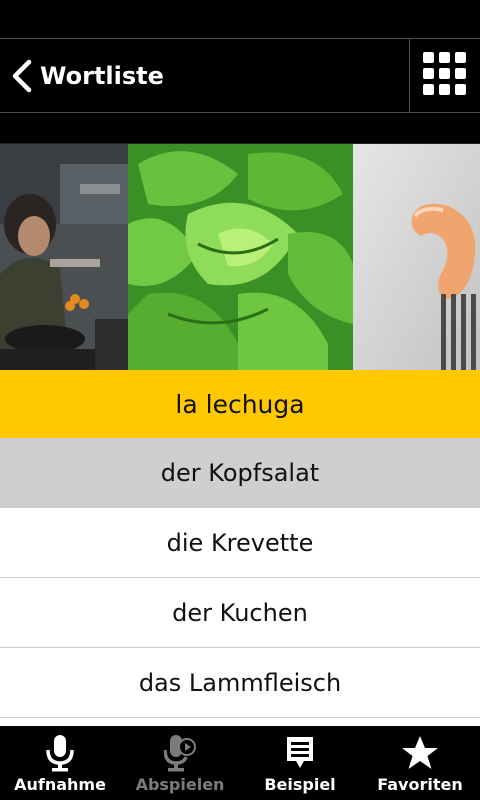  What do you see at coordinates (240, 543) in the screenshot?
I see `word-list-item: die Krevette` at bounding box center [240, 543].